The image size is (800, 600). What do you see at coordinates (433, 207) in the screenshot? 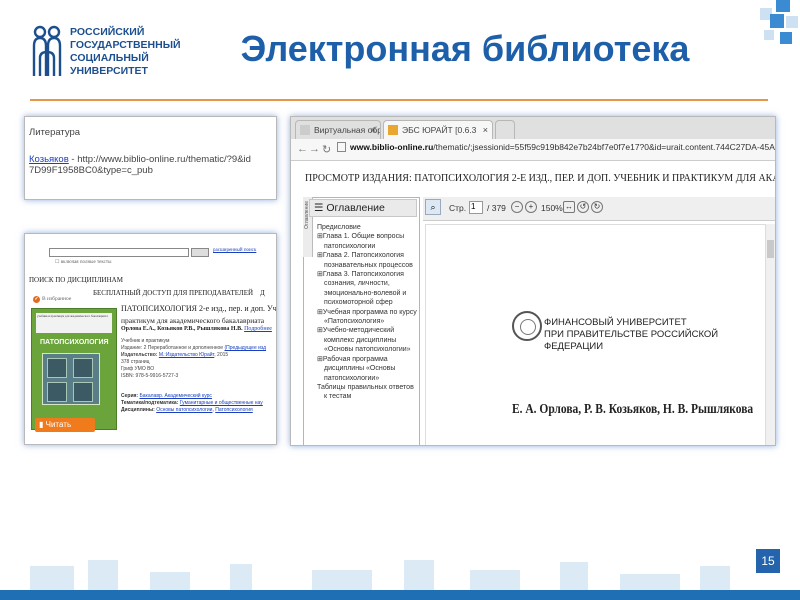
I see `search-icon: ⌕` at bounding box center [433, 207].